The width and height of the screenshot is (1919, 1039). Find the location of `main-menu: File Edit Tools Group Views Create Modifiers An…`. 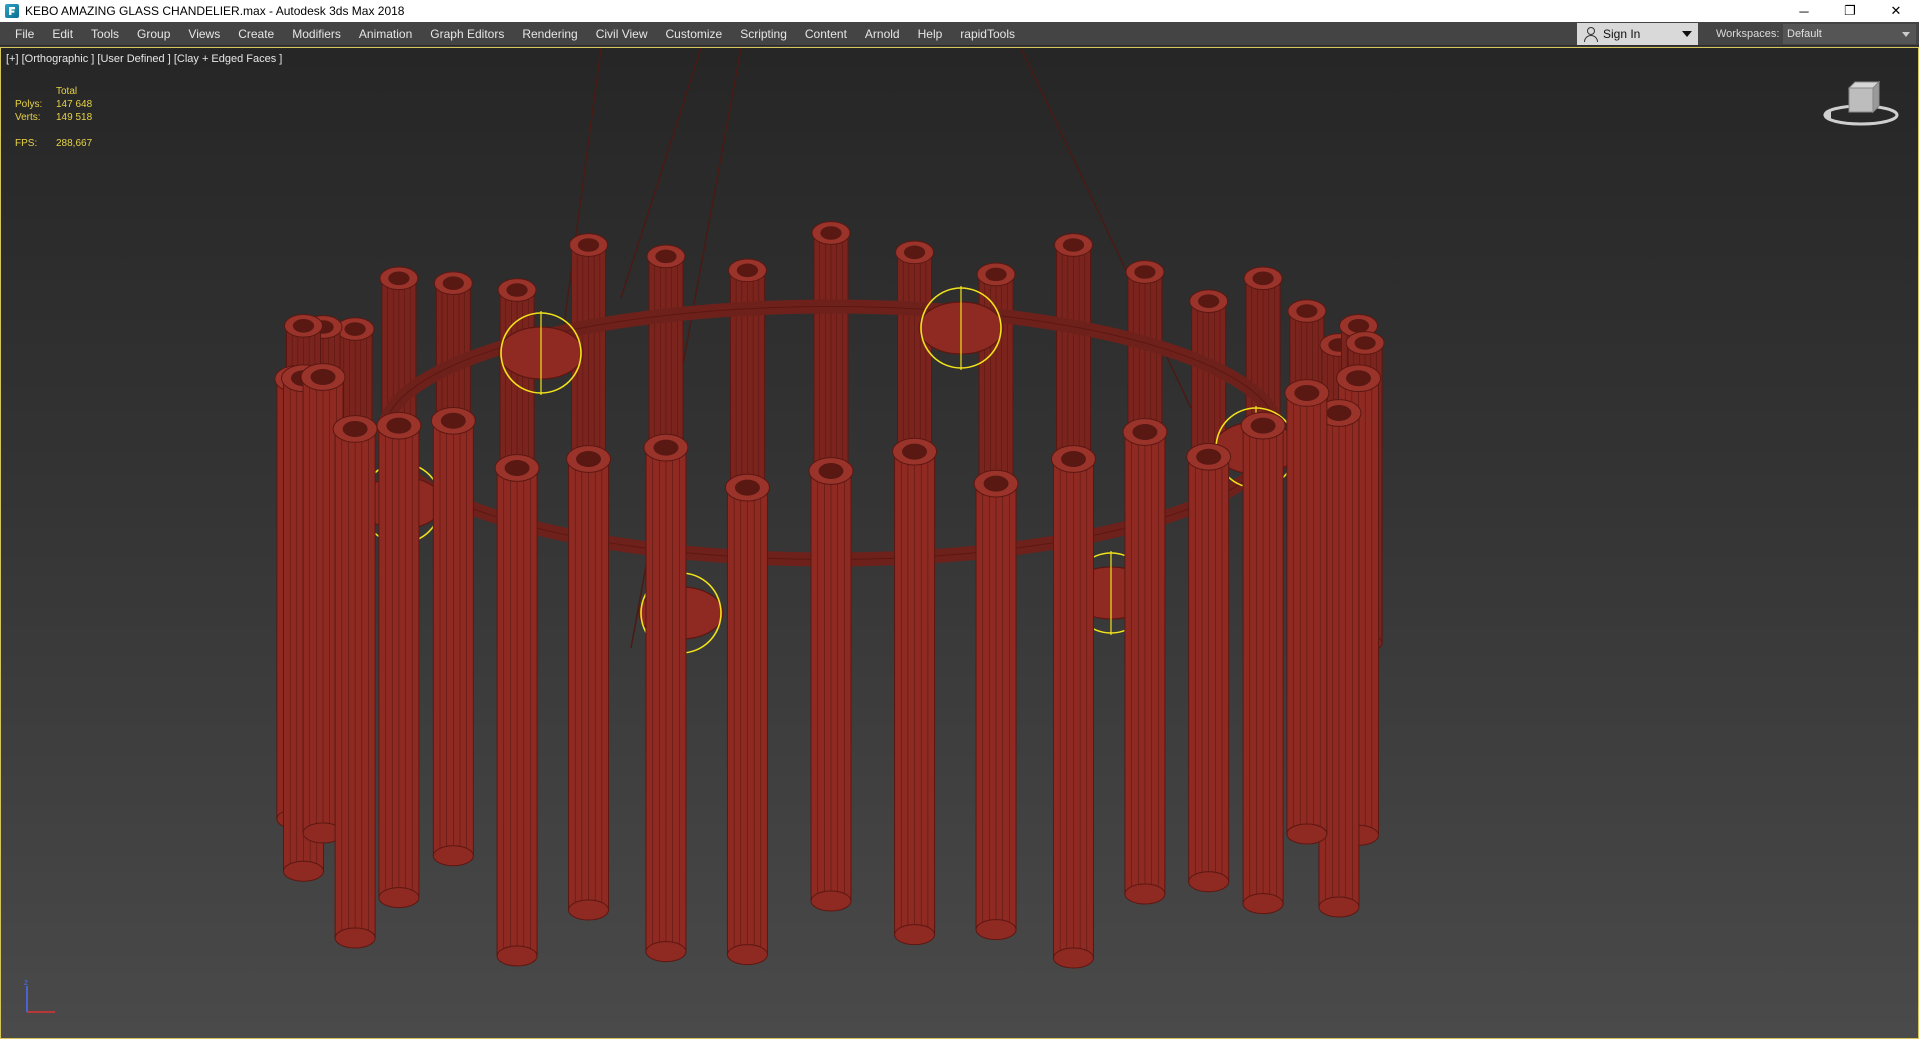

main-menu: File Edit Tools Group Views Create Modifiers An… is located at coordinates (512, 34).